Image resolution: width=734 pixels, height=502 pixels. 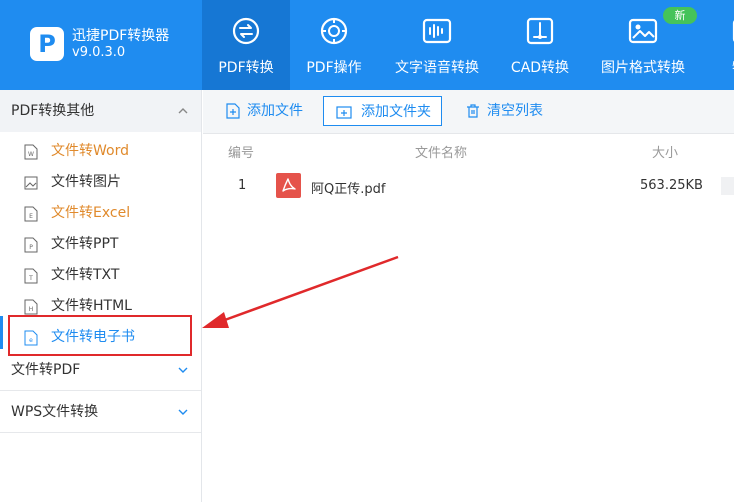 What do you see at coordinates (643, 31) in the screenshot?
I see `image-icon` at bounding box center [643, 31].